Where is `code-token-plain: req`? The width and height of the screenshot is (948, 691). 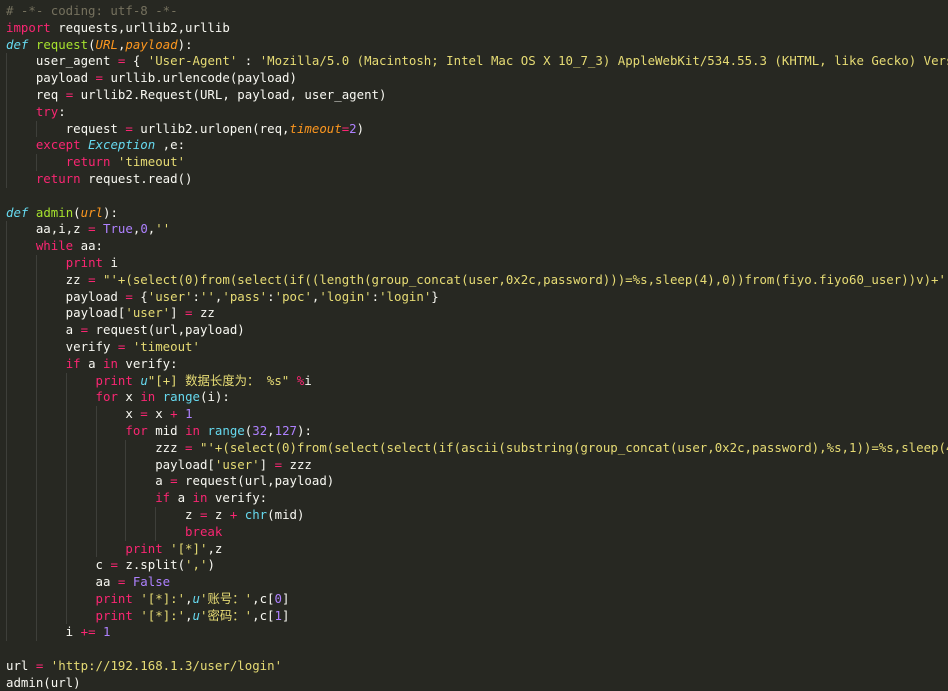
code-token-plain: req is located at coordinates (36, 94).